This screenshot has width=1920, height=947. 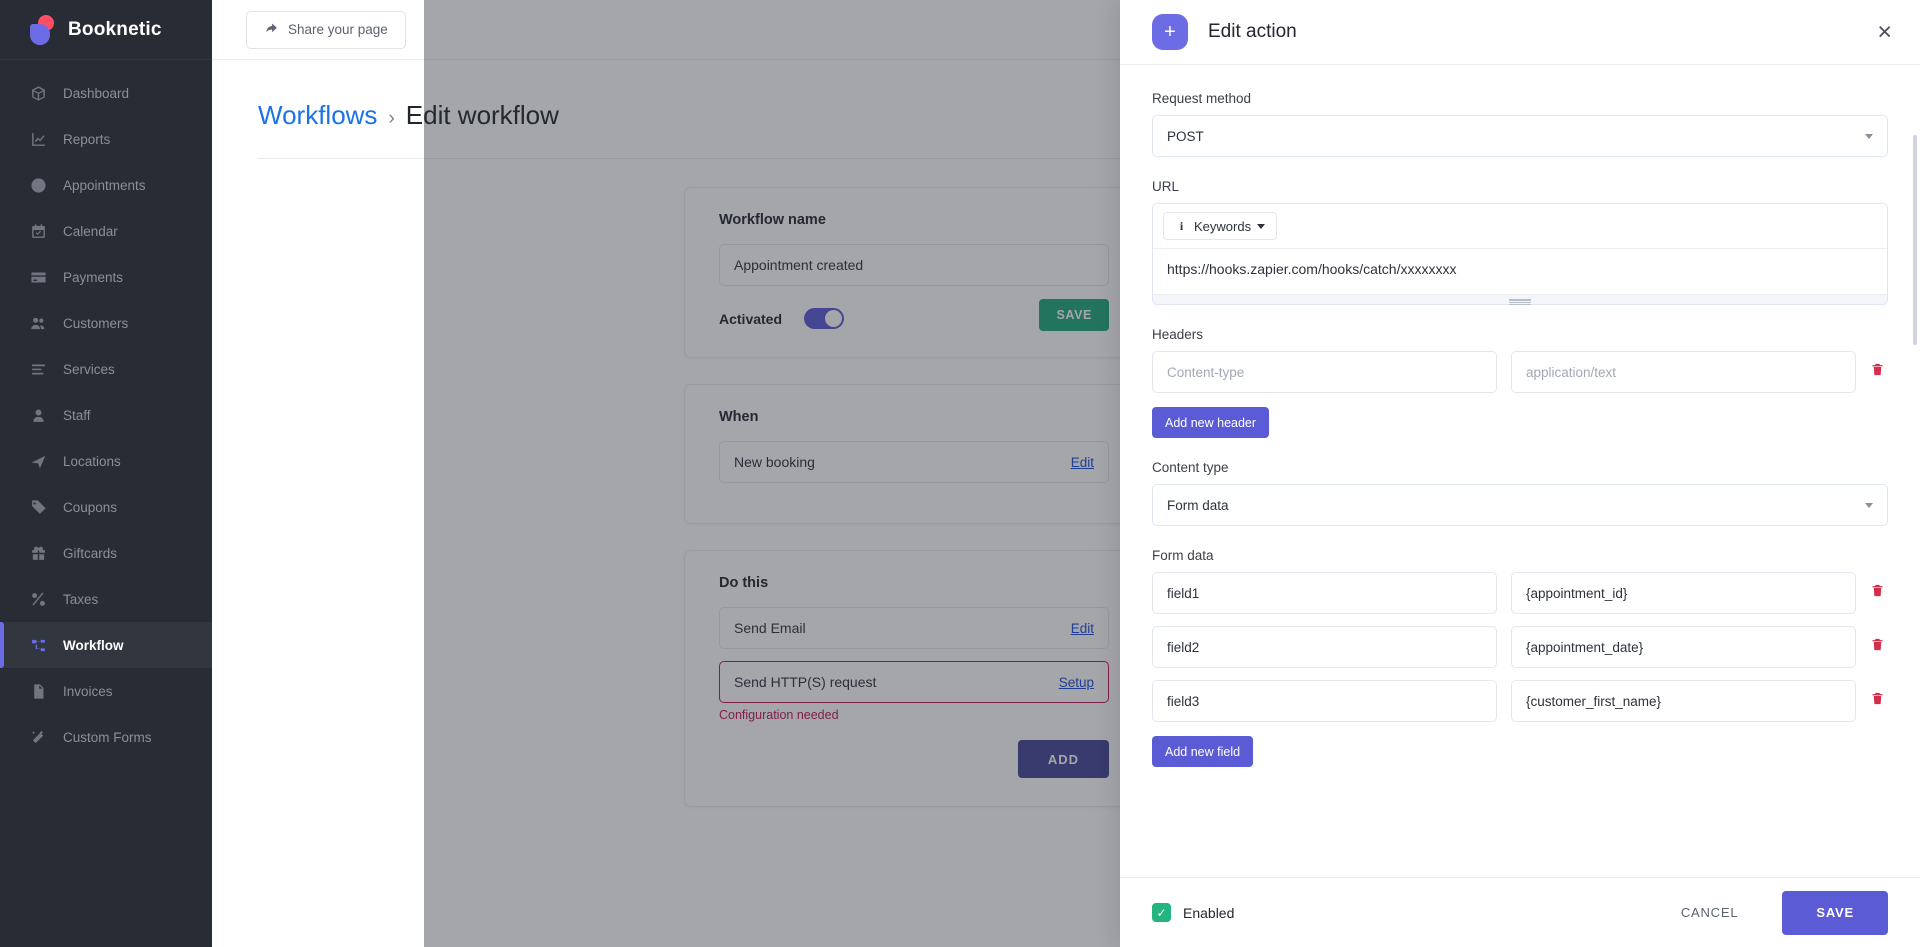 What do you see at coordinates (1683, 372) in the screenshot?
I see `header-value-input: application/text` at bounding box center [1683, 372].